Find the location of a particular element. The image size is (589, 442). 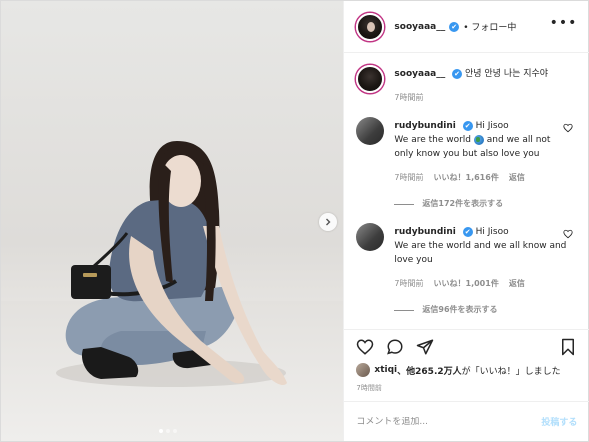

carousel-dots is located at coordinates (168, 431).